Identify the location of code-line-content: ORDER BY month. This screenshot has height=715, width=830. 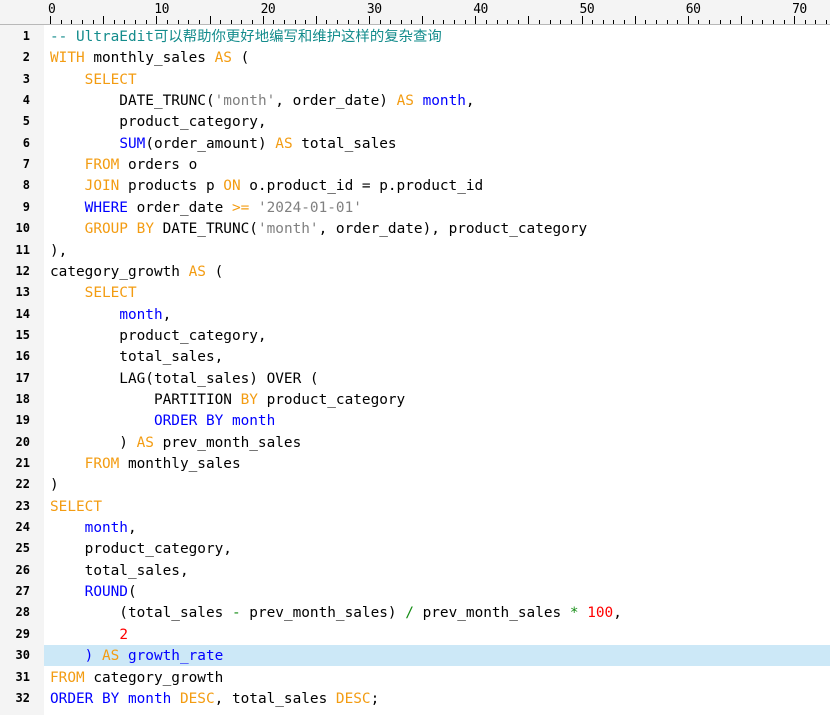
(437, 420).